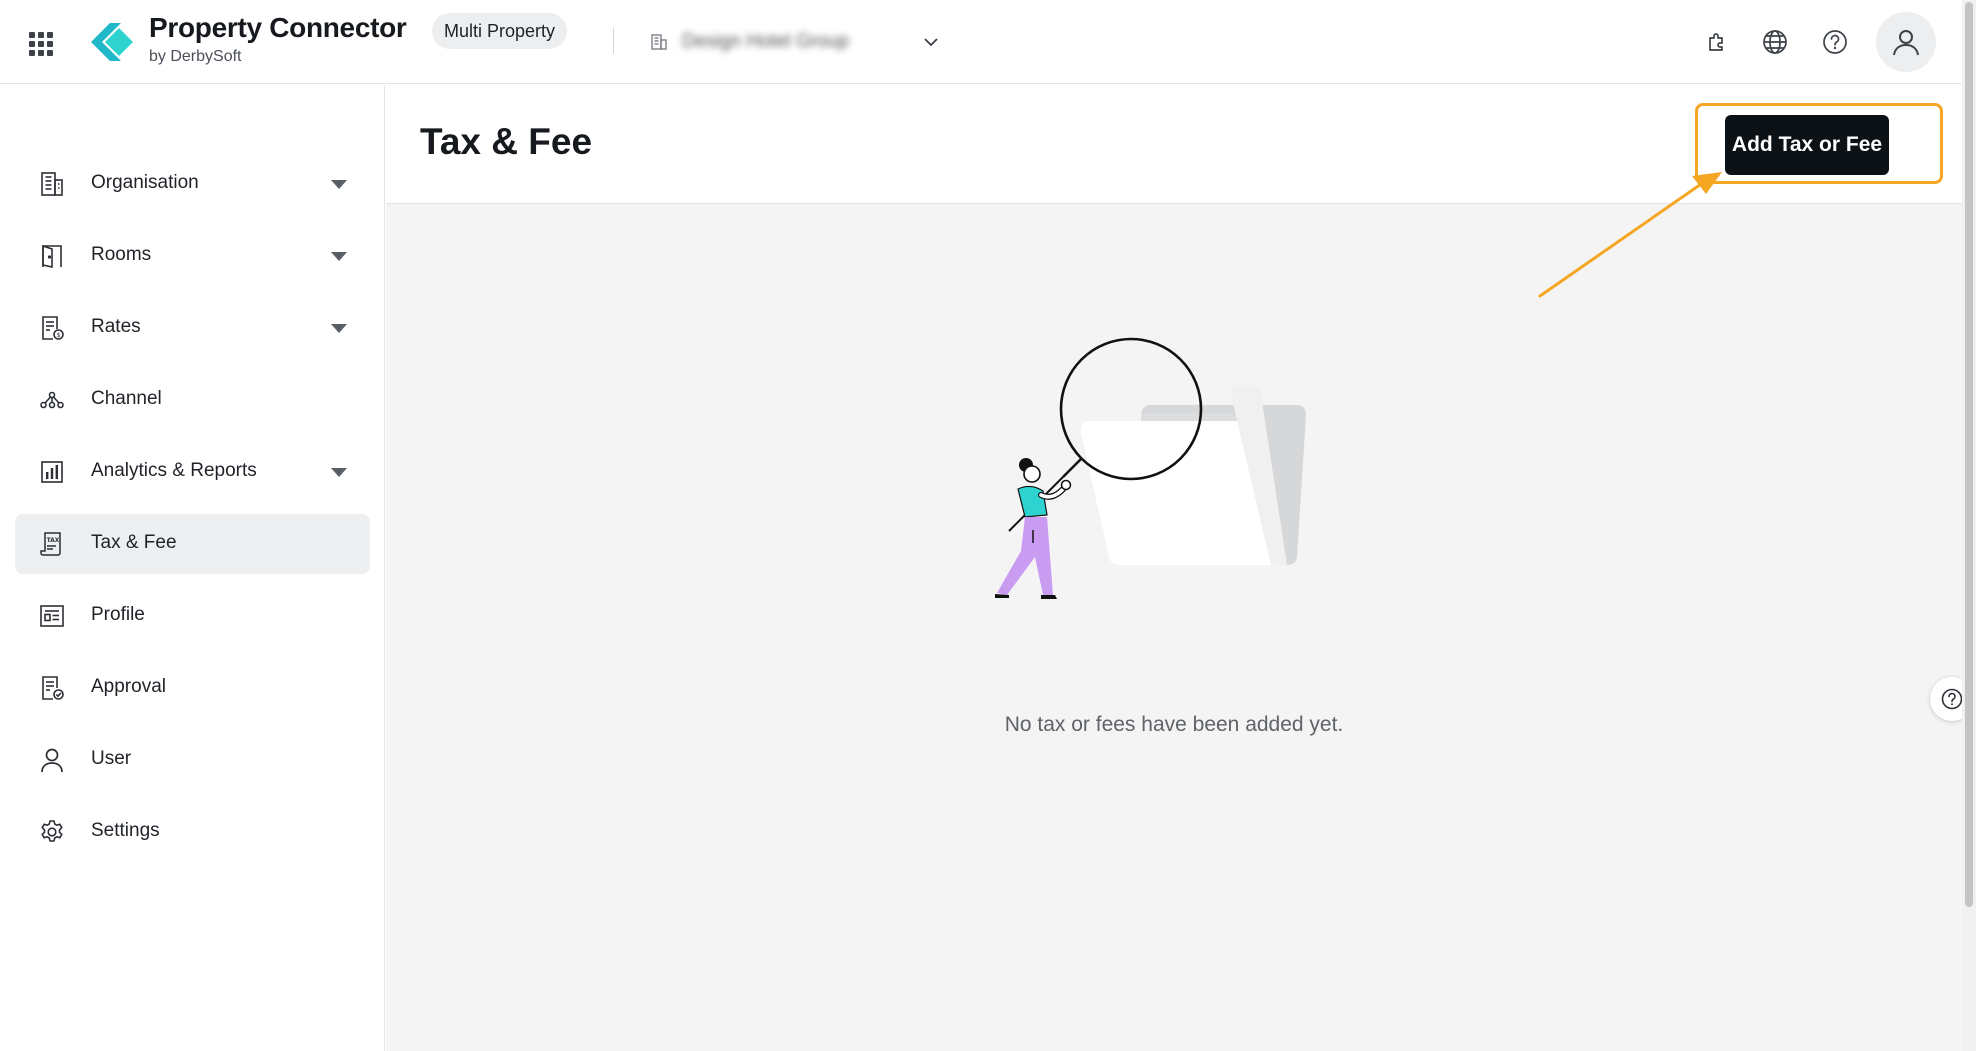 This screenshot has width=1976, height=1051. Describe the element at coordinates (192, 688) in the screenshot. I see `sidebar-item-approval: Approval` at that location.